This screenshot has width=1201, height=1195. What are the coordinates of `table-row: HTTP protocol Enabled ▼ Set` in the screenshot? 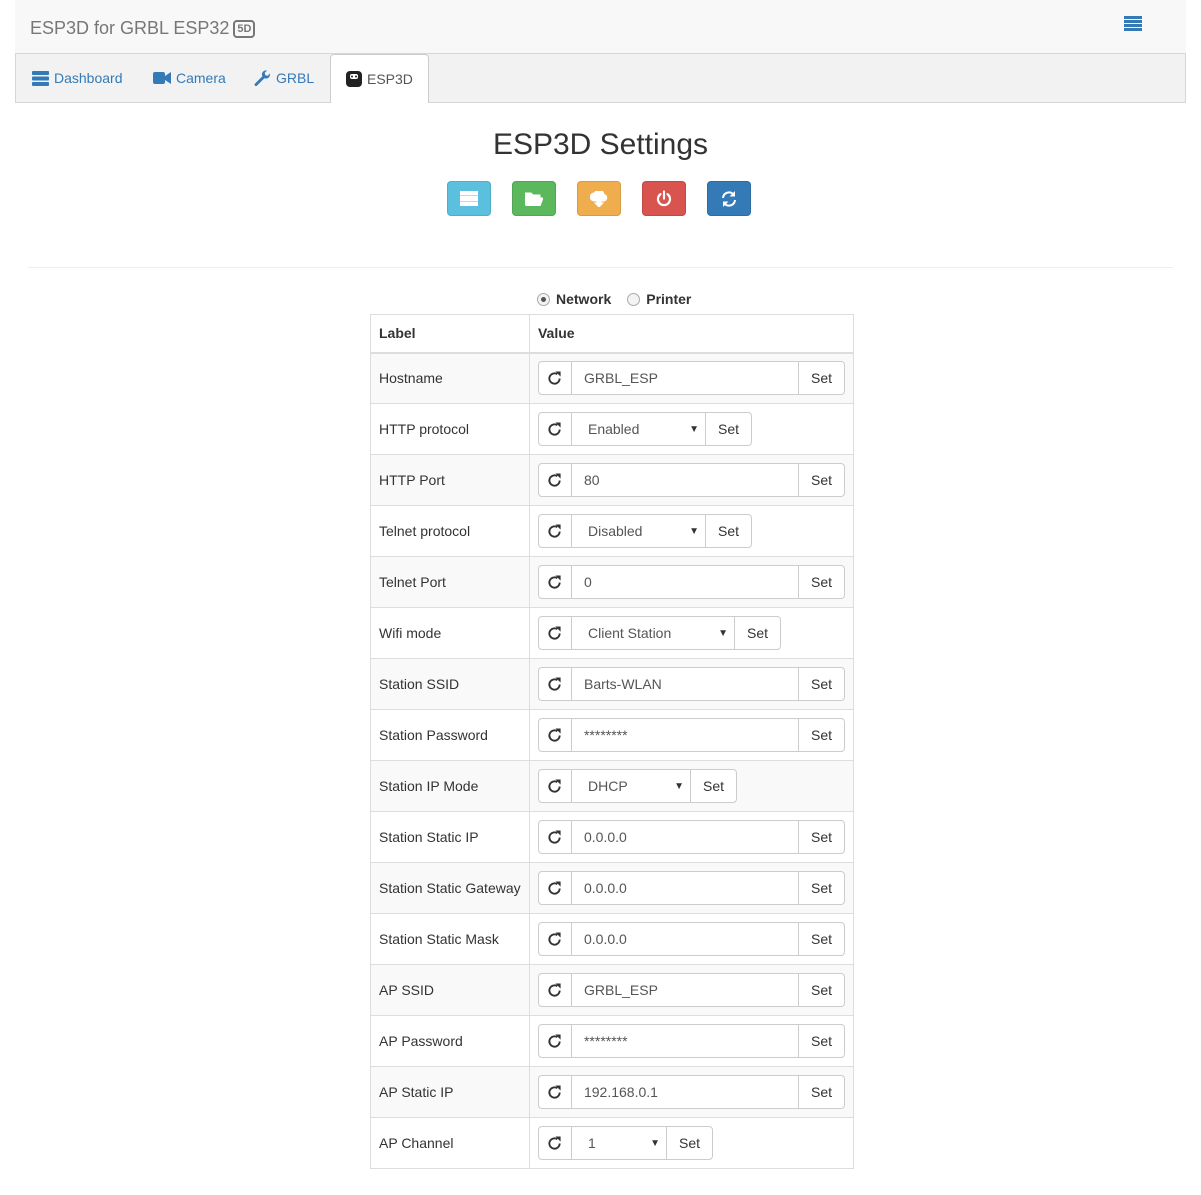 It's located at (612, 429).